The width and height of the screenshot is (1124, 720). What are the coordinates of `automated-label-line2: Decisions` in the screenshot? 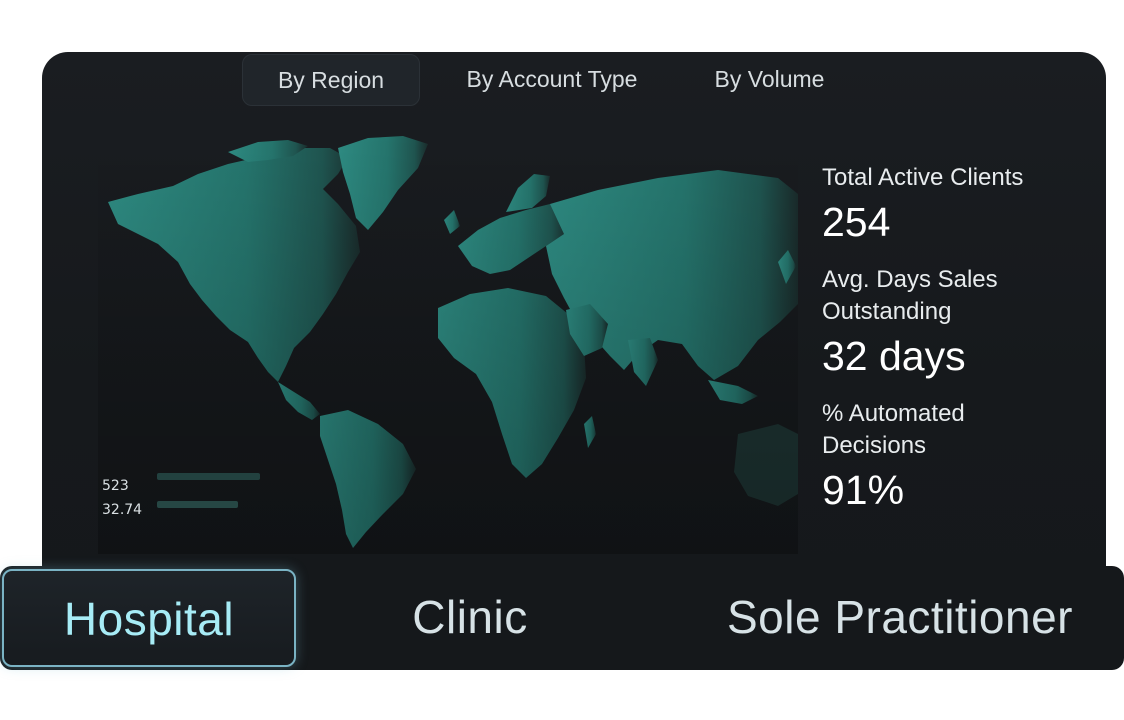 It's located at (874, 445).